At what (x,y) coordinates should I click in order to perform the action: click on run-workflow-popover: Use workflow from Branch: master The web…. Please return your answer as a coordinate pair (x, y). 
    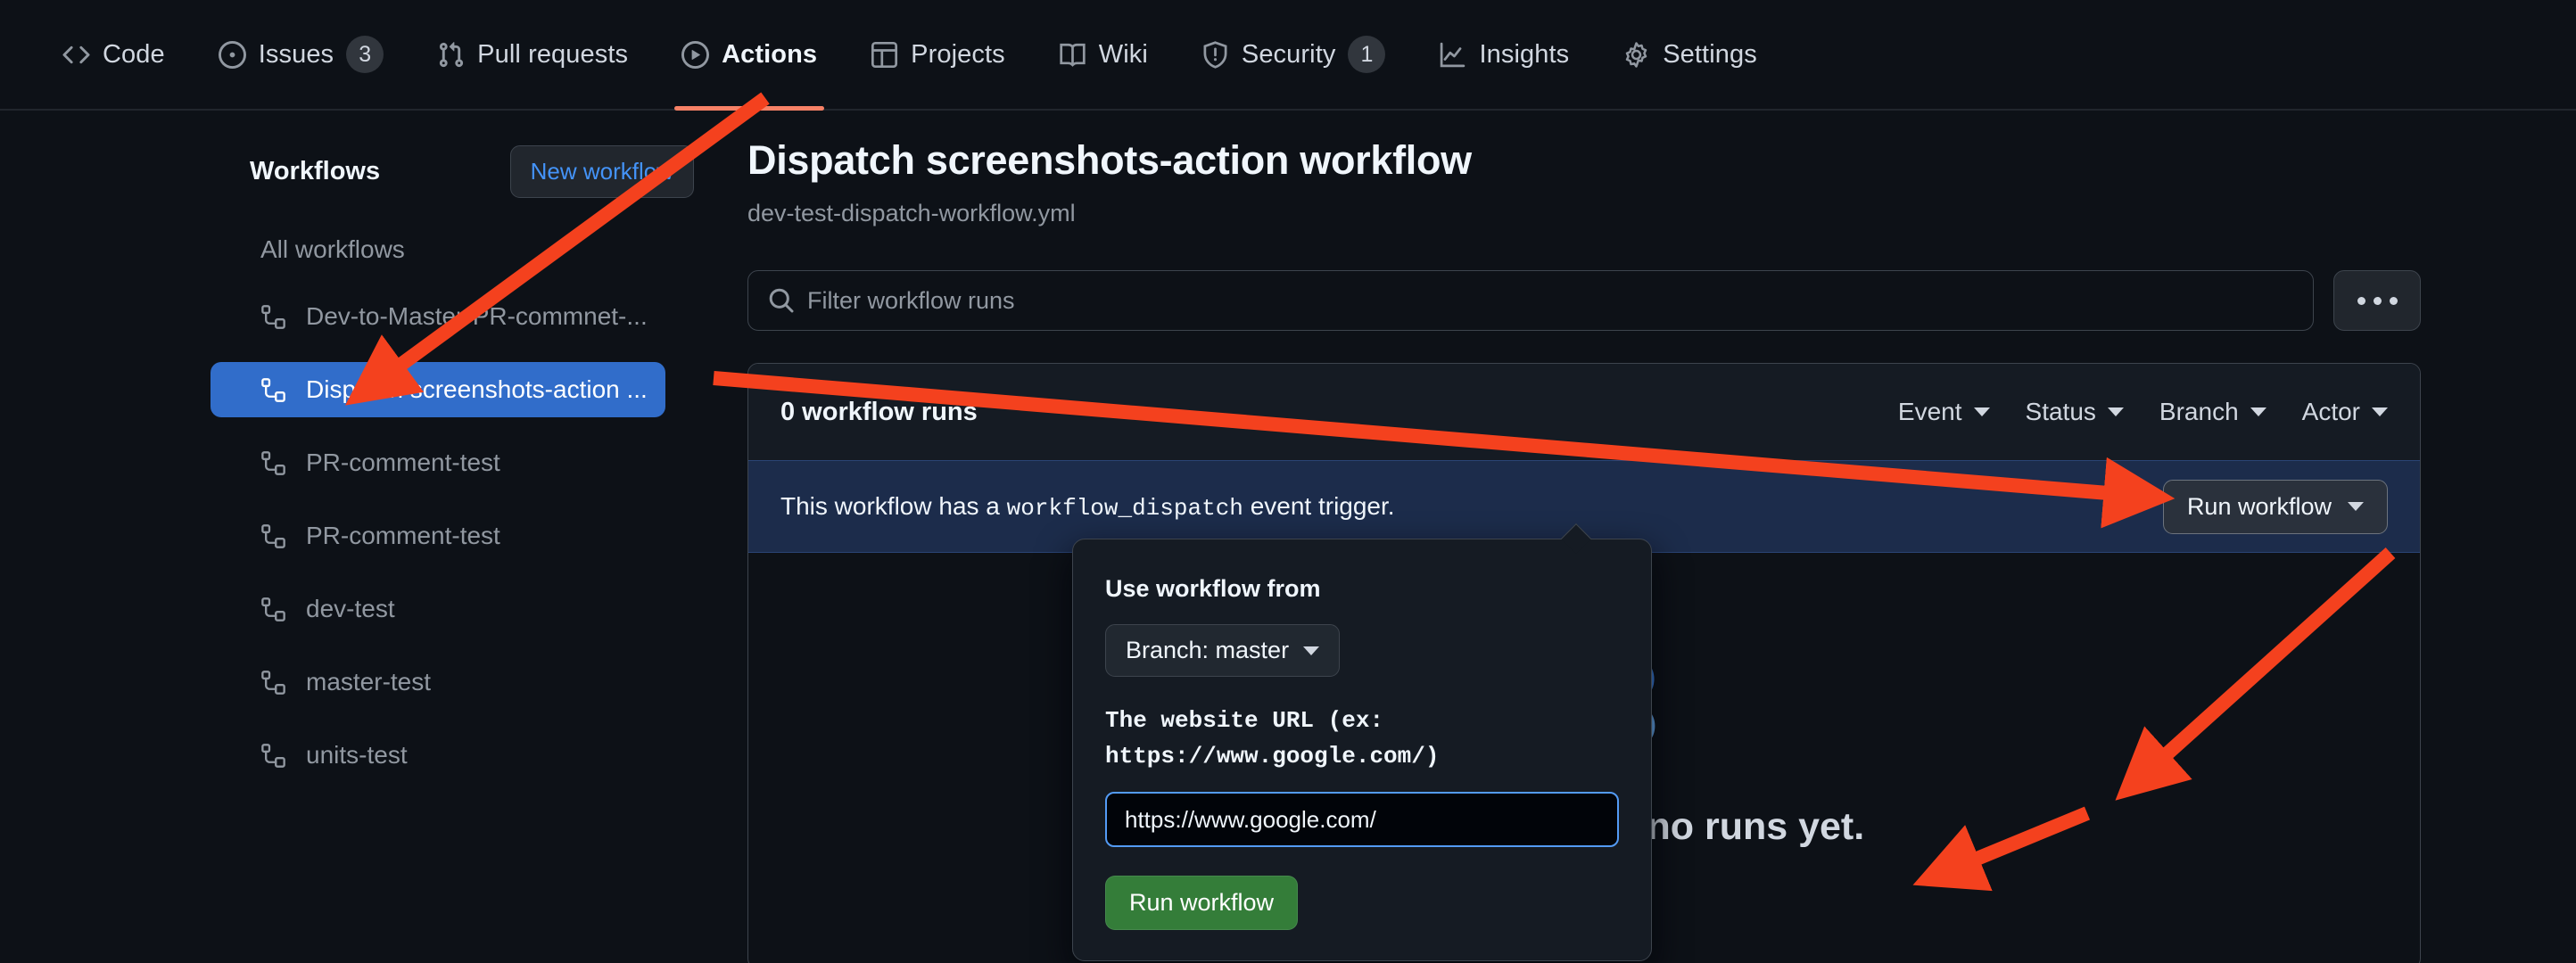
    Looking at the image, I should click on (1362, 742).